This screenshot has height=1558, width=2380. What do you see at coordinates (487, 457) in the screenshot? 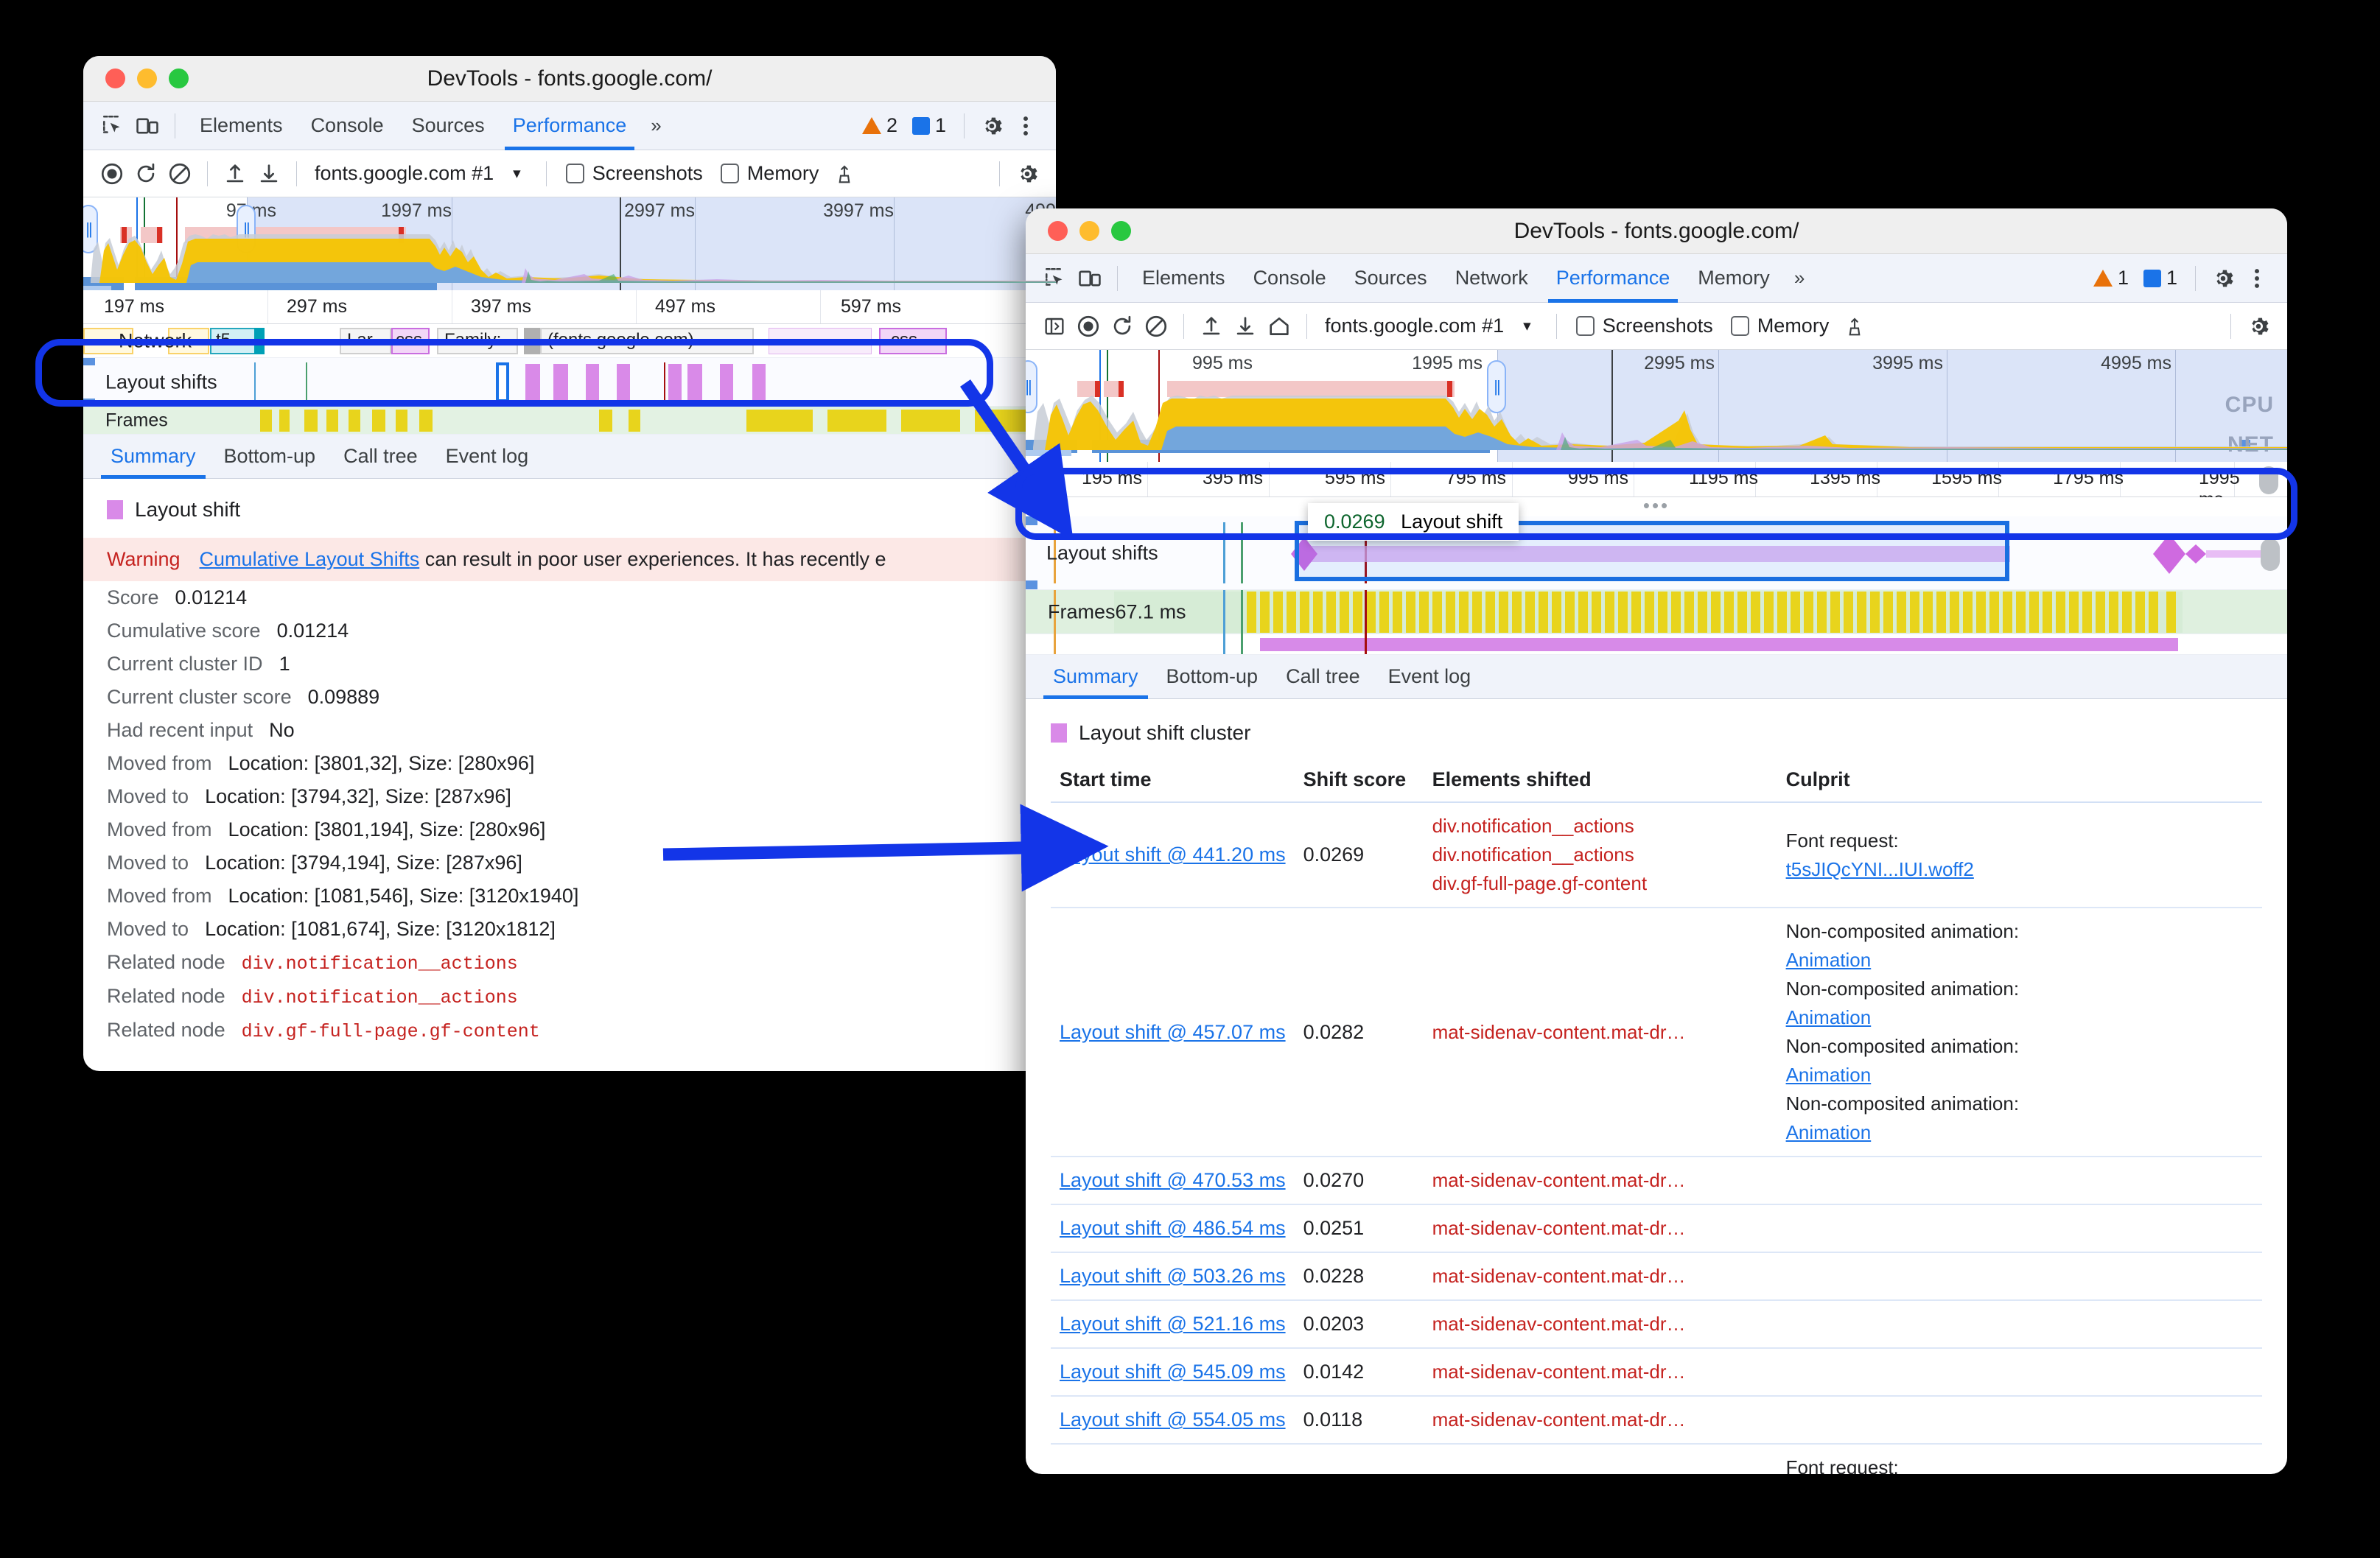
I see `tab-event-log: Event log` at bounding box center [487, 457].